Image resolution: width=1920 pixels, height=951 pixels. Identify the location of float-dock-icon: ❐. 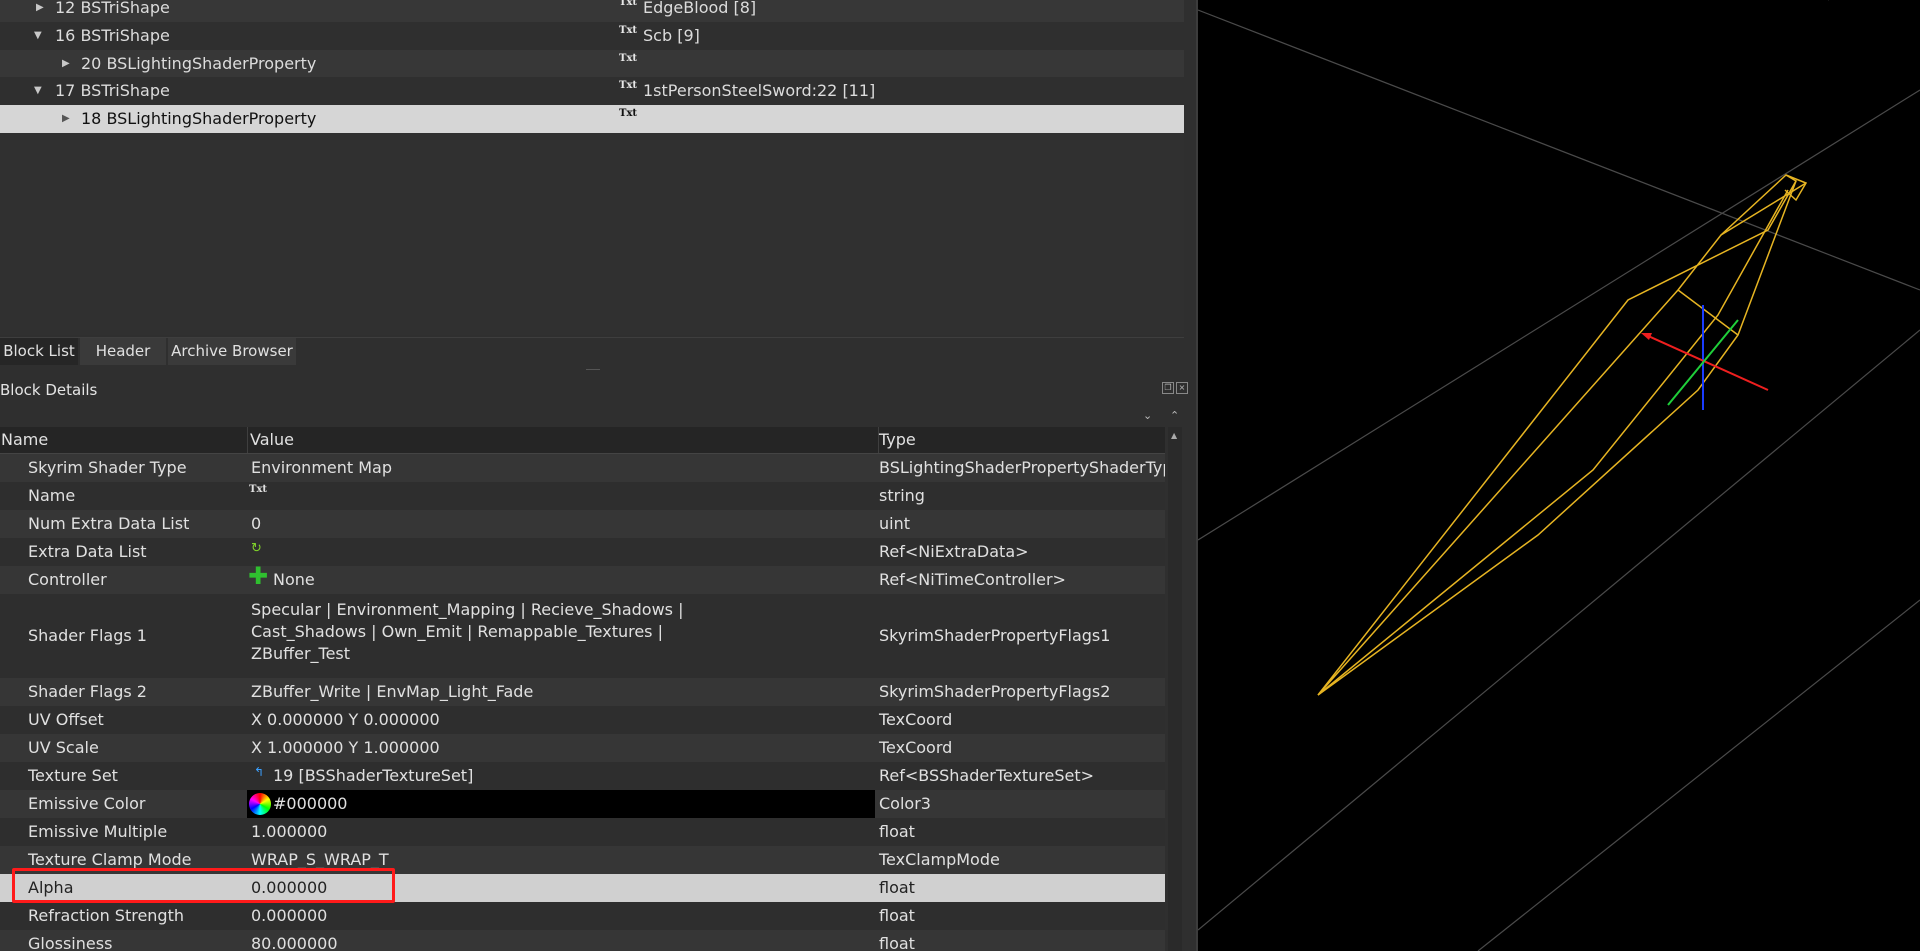
(1168, 388).